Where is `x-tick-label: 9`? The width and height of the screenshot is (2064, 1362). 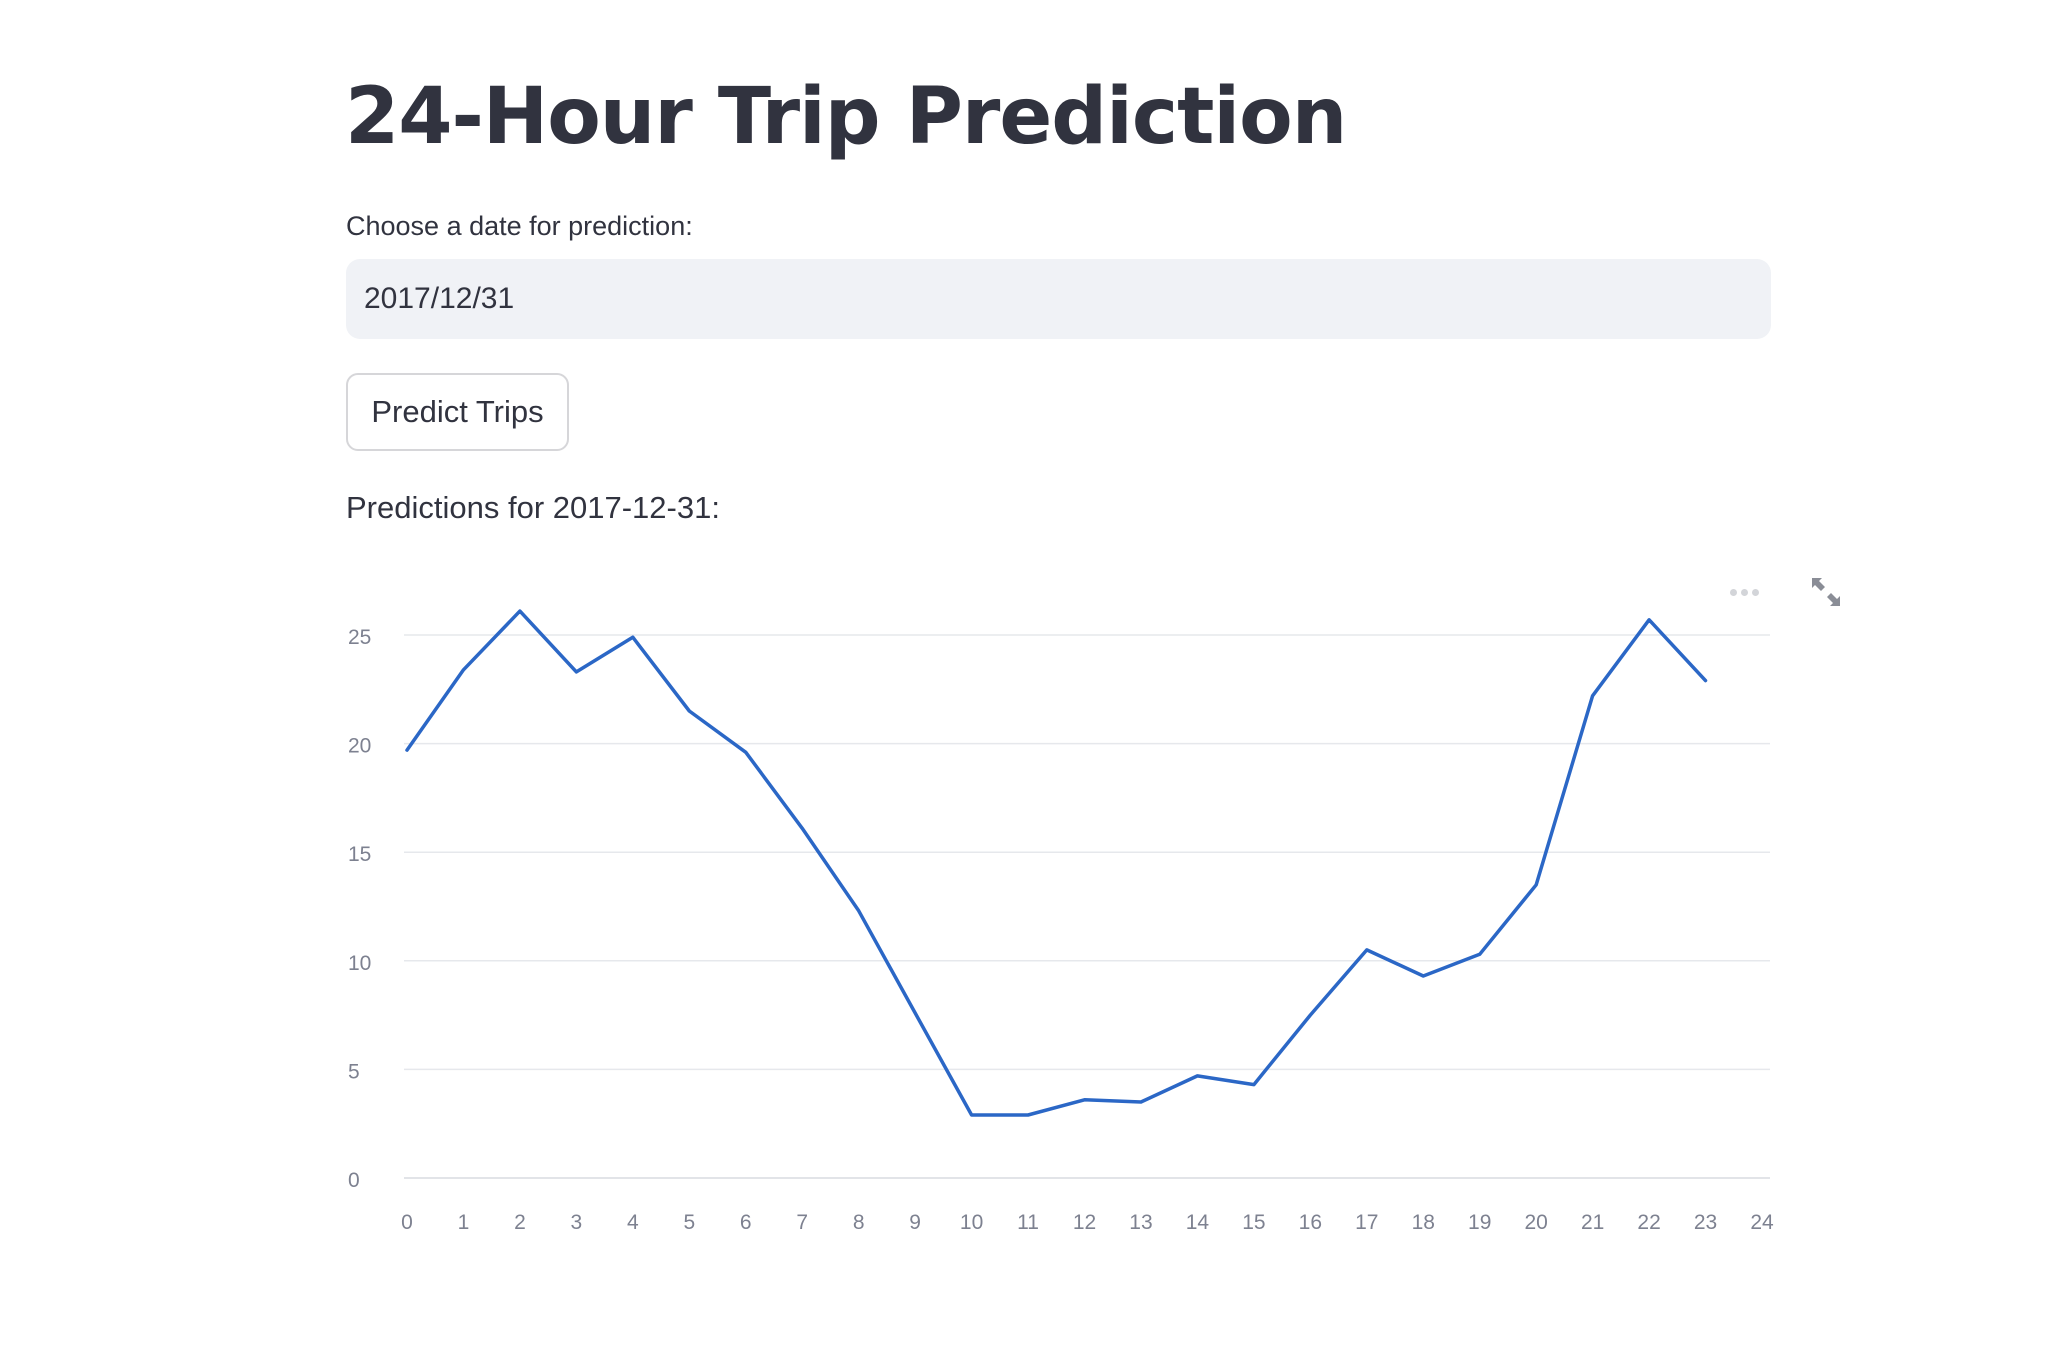
x-tick-label: 9 is located at coordinates (915, 1222).